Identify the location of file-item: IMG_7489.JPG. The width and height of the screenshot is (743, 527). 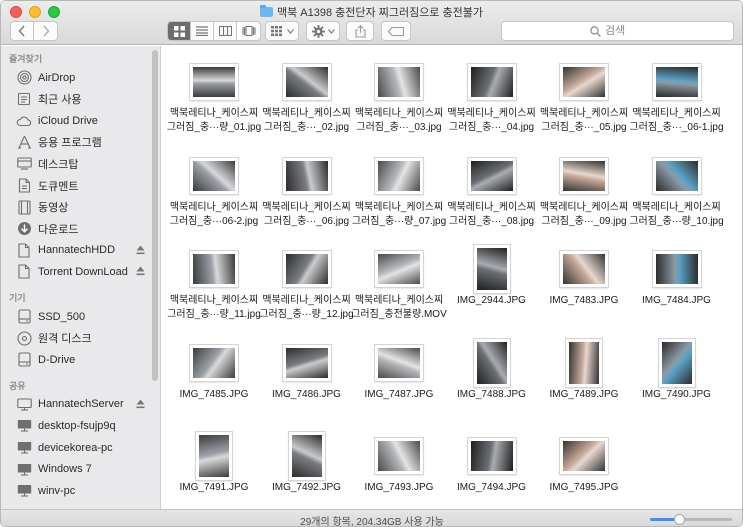
(584, 384).